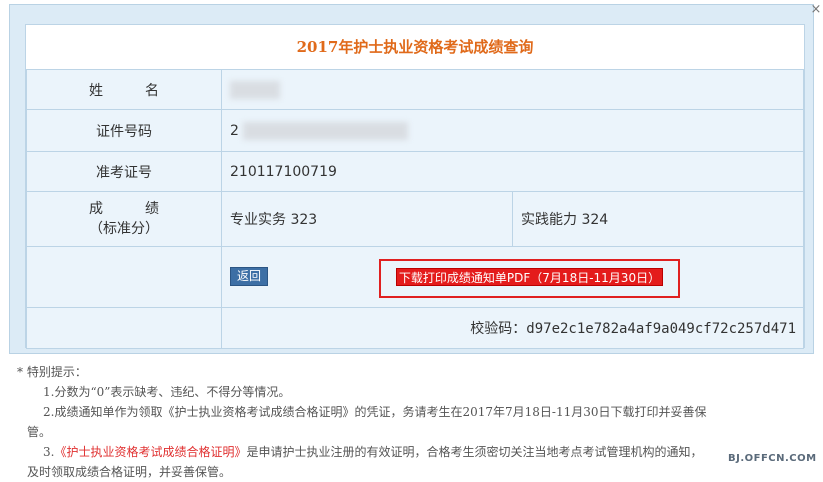 This screenshot has width=823, height=482. Describe the element at coordinates (512, 89) in the screenshot. I see `name-value` at that location.